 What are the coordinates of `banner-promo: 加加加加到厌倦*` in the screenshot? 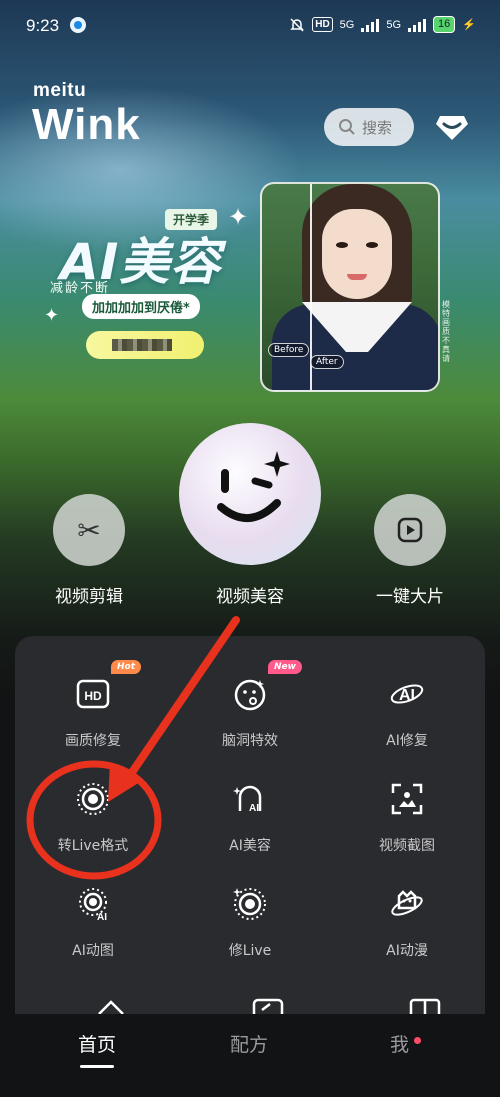 It's located at (141, 306).